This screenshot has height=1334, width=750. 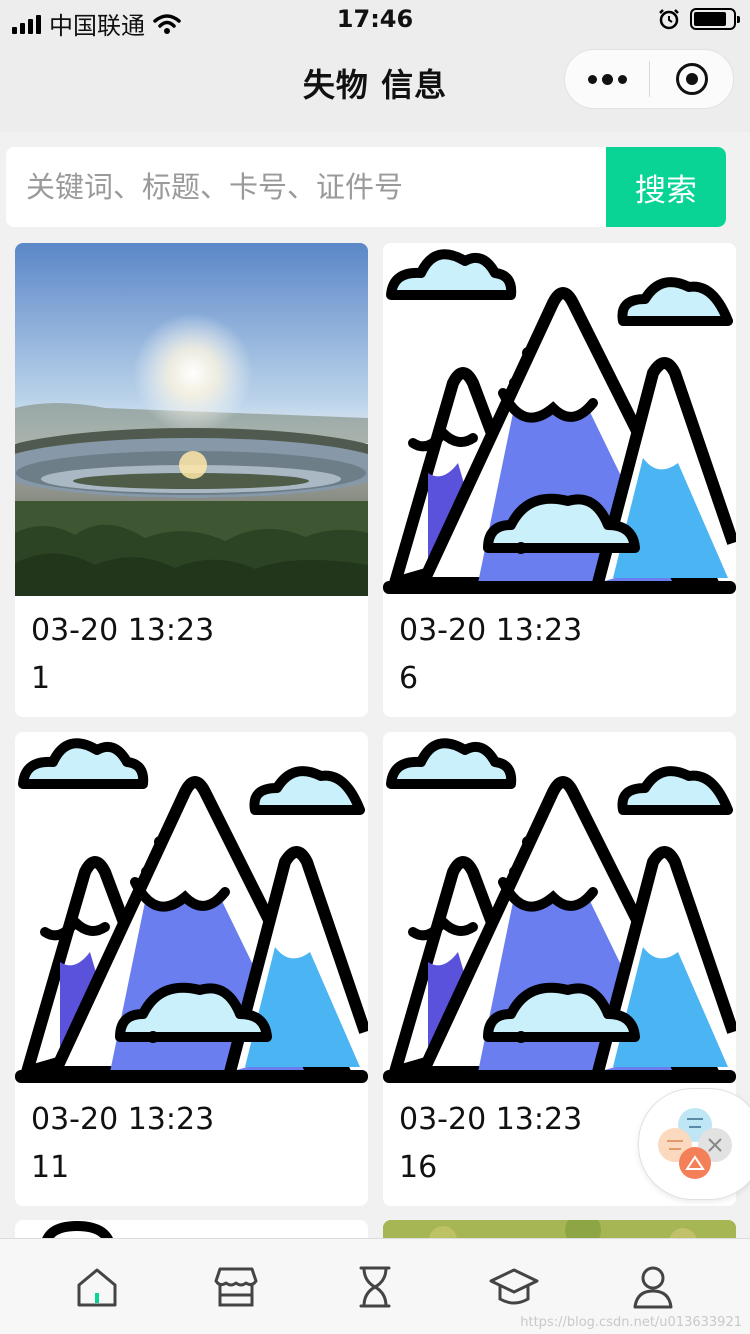 What do you see at coordinates (653, 1287) in the screenshot?
I see `user-icon` at bounding box center [653, 1287].